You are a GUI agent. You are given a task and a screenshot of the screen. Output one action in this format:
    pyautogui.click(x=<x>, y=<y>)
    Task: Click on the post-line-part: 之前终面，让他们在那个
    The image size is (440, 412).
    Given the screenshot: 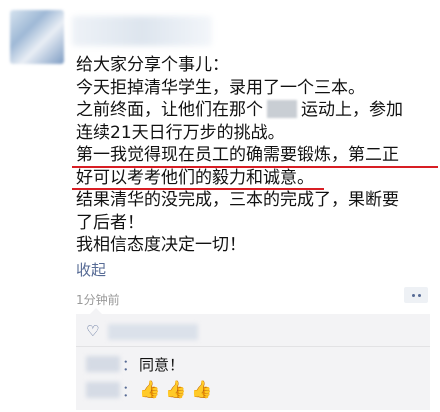 What is the action you would take?
    pyautogui.click(x=169, y=110)
    